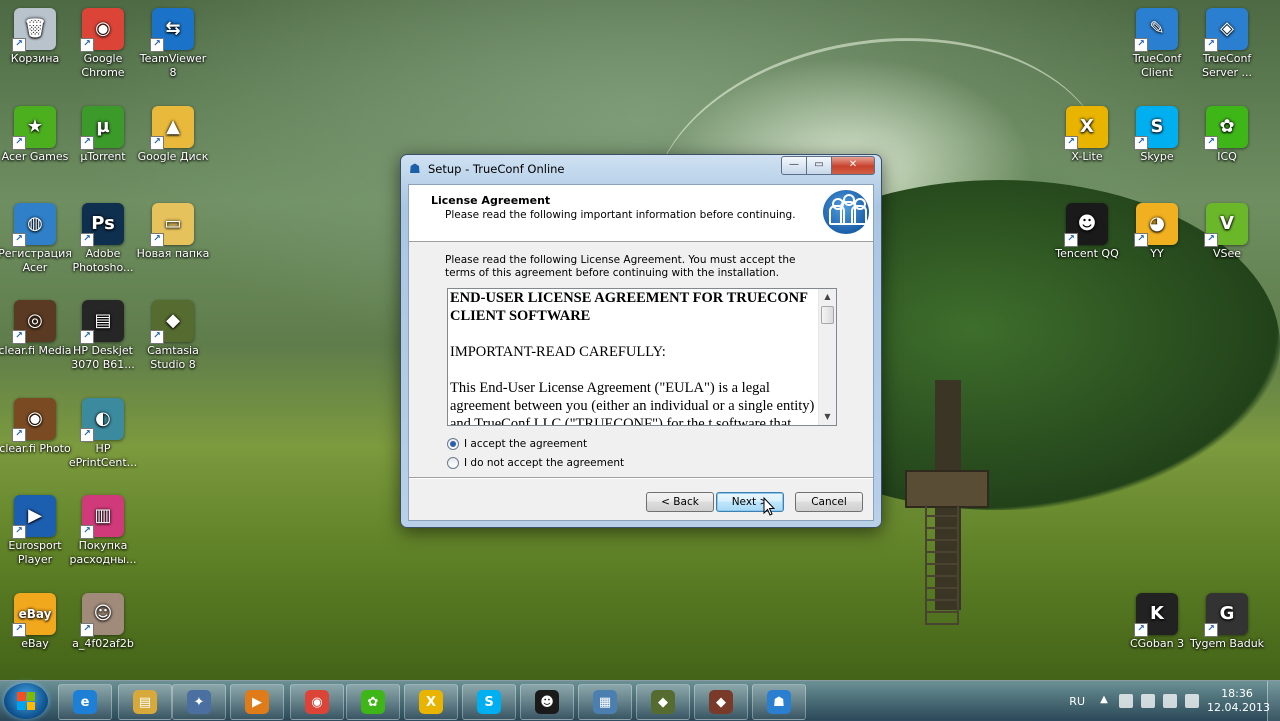 This screenshot has height=721, width=1280. What do you see at coordinates (829, 502) in the screenshot?
I see `cancel-button: Cancel` at bounding box center [829, 502].